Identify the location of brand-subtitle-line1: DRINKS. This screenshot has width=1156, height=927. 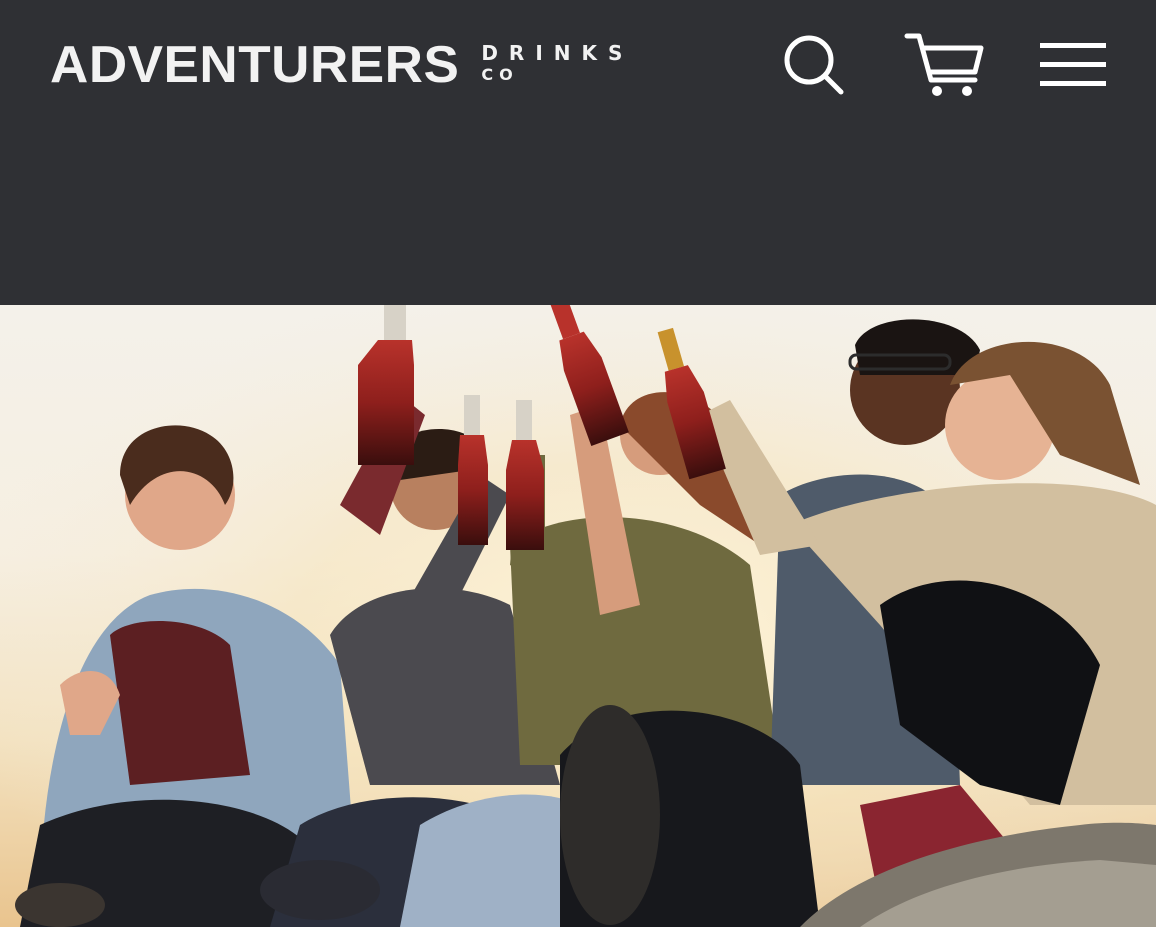
(557, 53).